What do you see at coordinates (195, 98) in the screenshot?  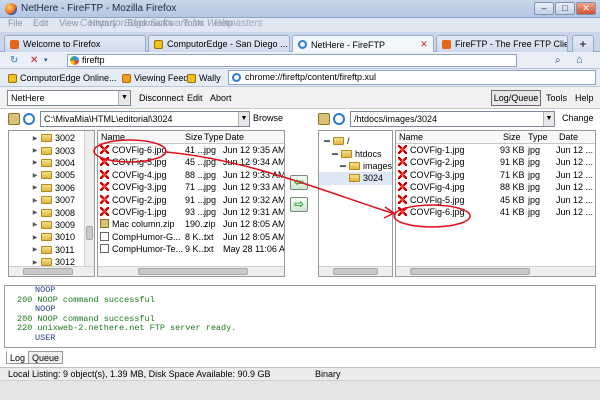 I see `edit-button: Edit` at bounding box center [195, 98].